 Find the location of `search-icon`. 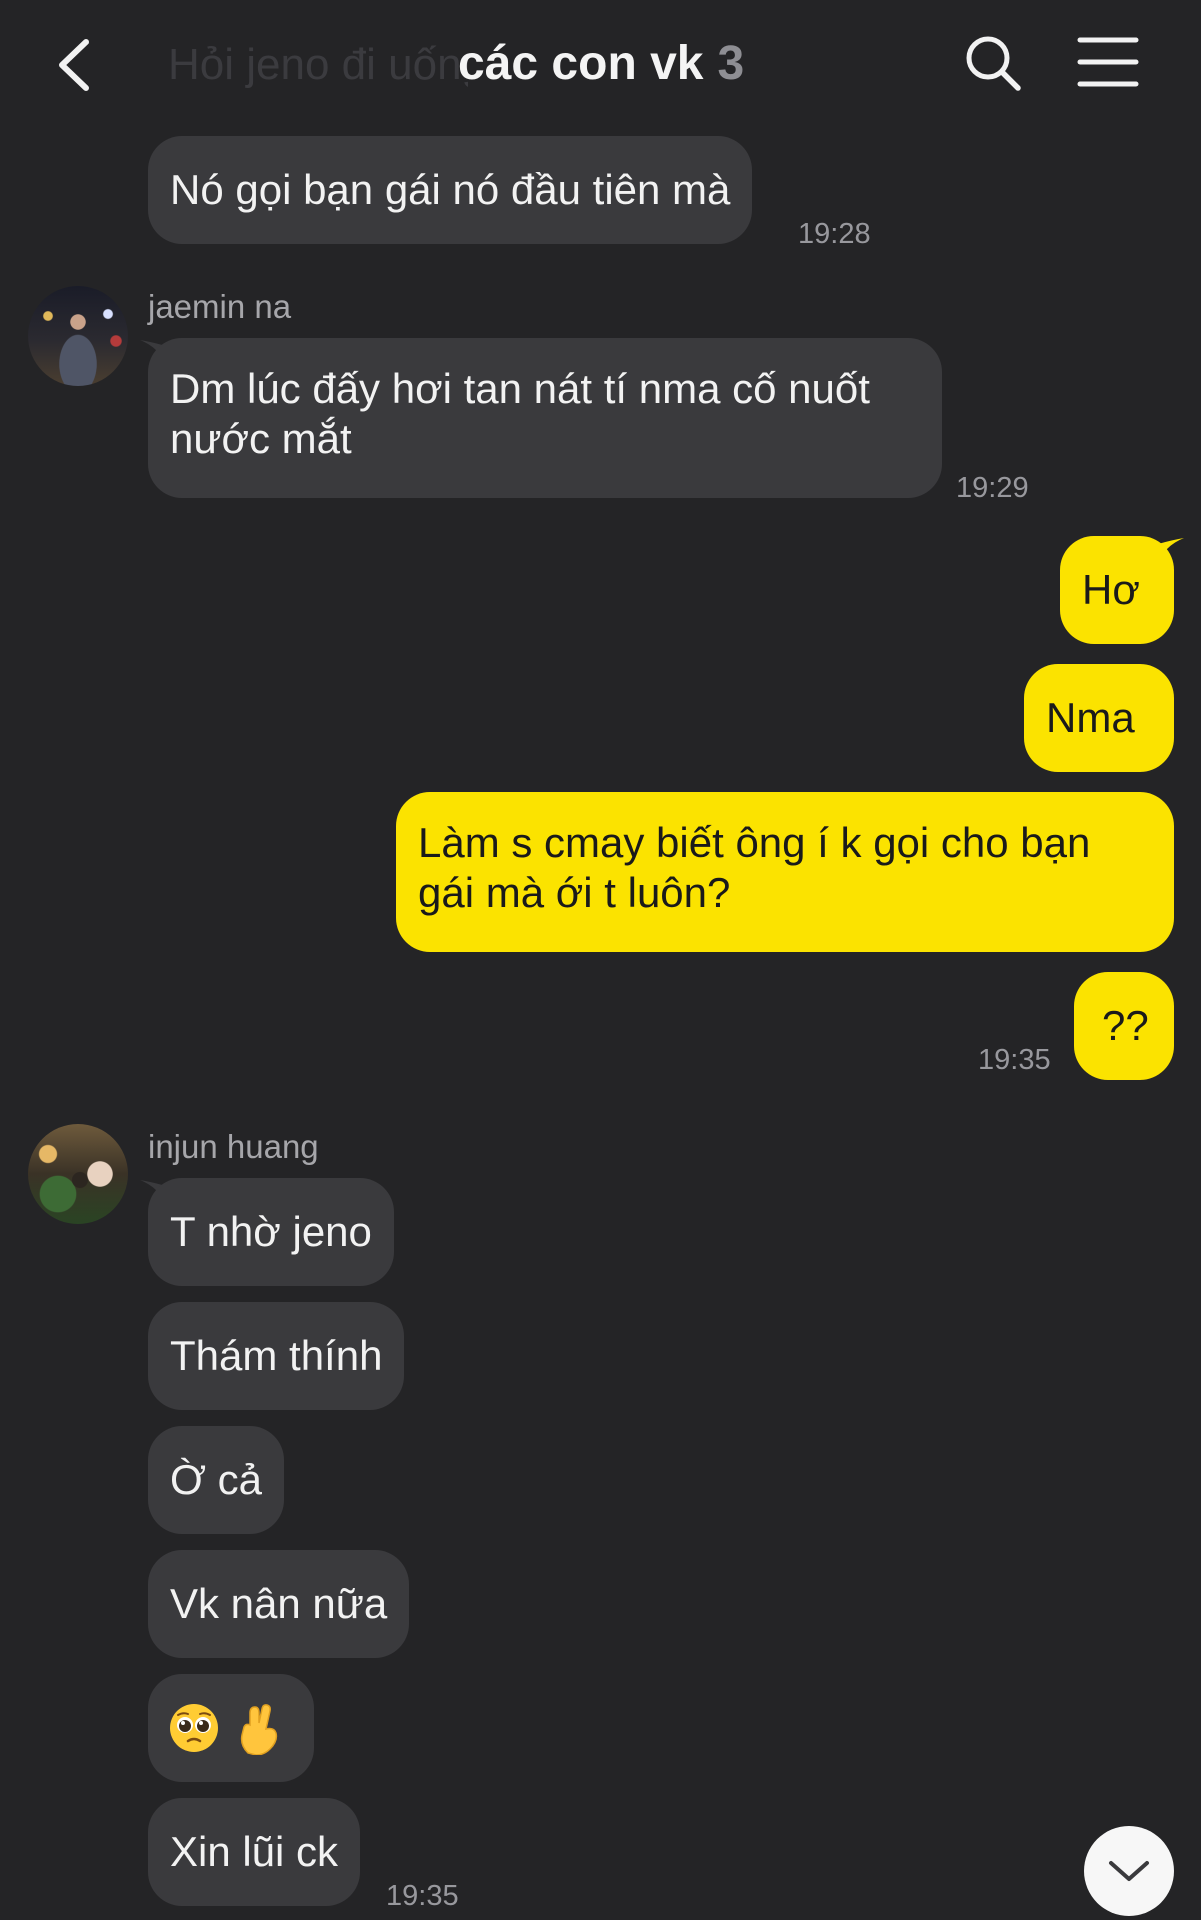

search-icon is located at coordinates (993, 63).